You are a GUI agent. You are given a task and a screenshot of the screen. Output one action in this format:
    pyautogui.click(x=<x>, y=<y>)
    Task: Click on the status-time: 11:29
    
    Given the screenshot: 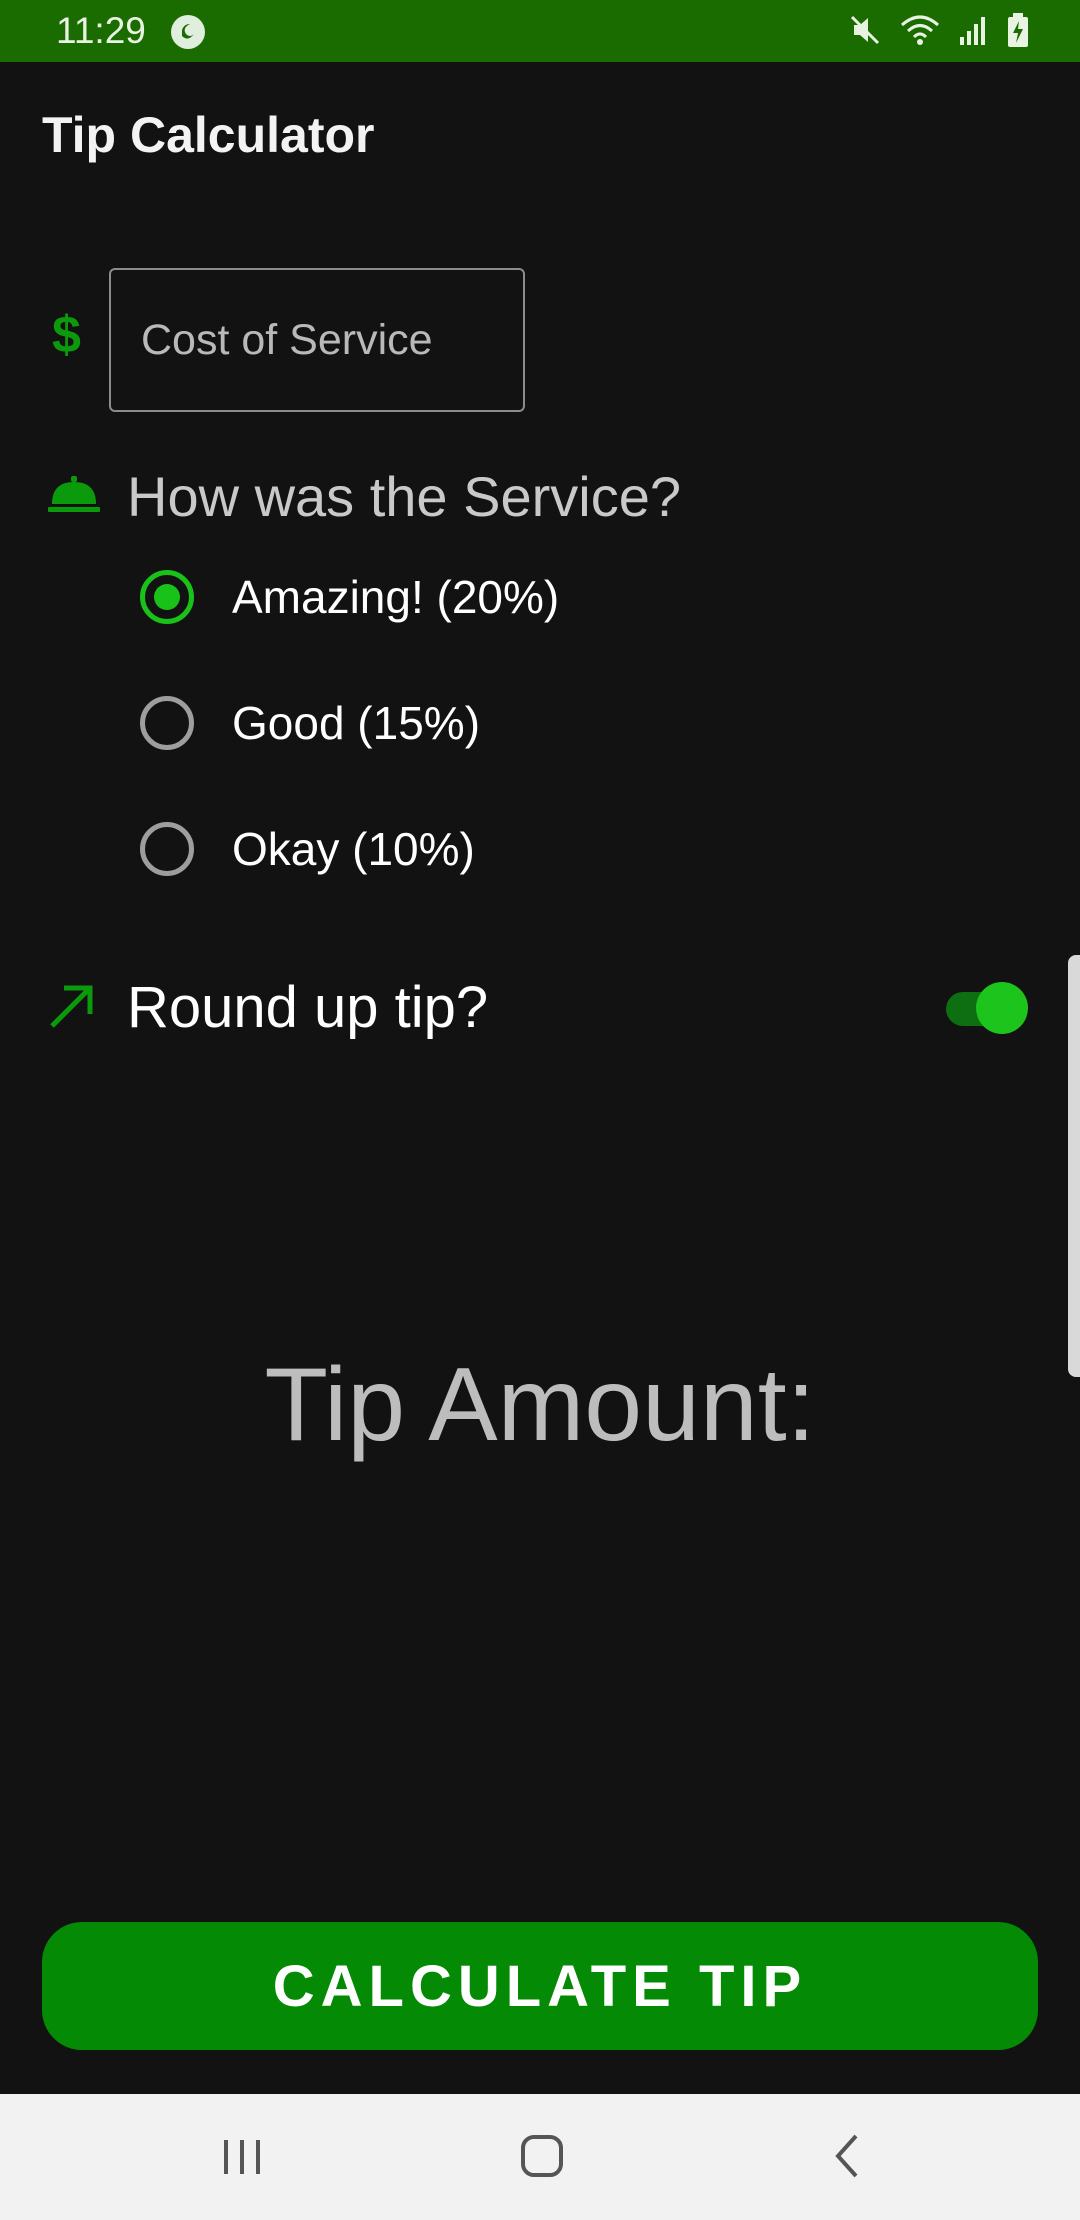 What is the action you would take?
    pyautogui.click(x=101, y=30)
    